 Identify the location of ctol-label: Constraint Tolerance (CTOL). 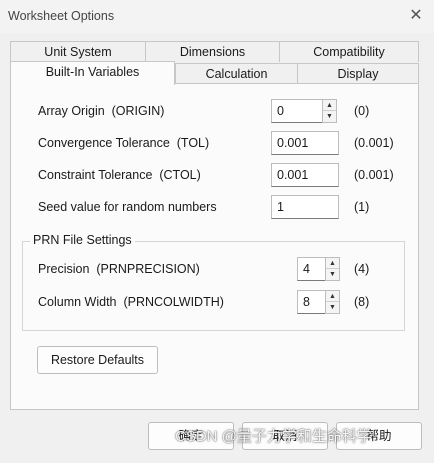
(119, 175).